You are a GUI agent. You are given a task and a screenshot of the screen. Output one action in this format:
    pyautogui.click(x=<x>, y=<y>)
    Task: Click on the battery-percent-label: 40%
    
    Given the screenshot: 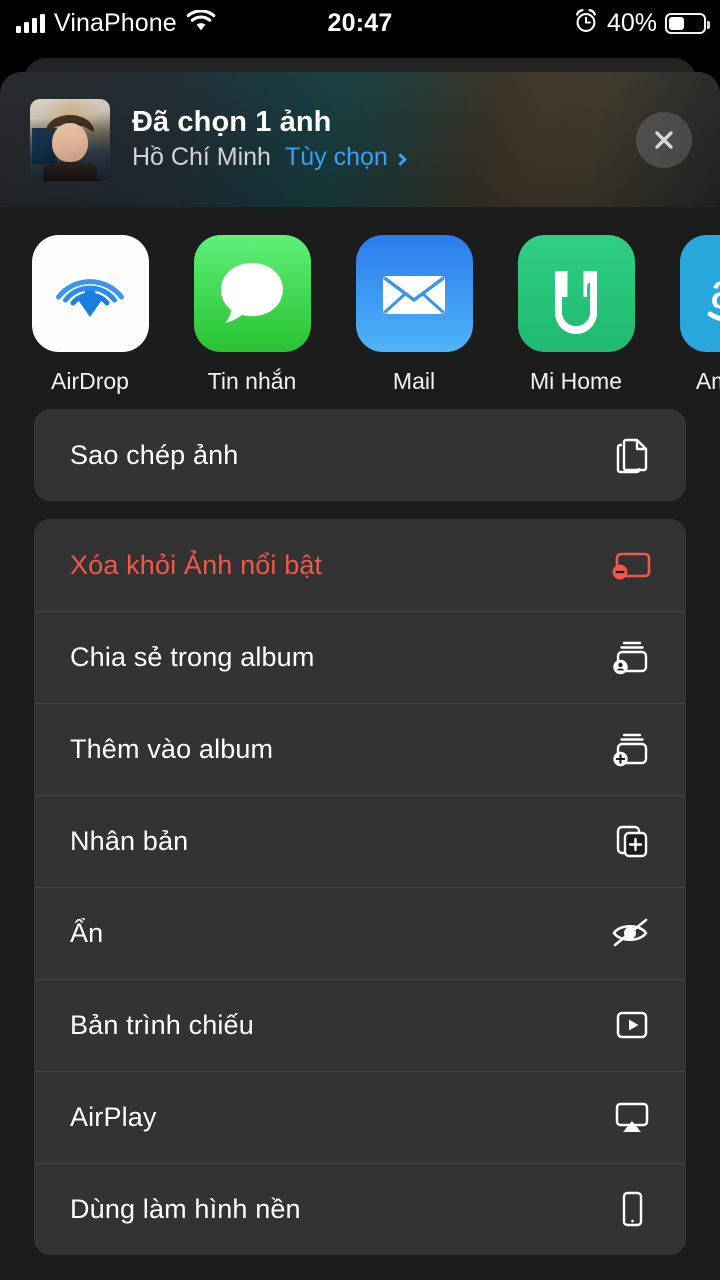 What is the action you would take?
    pyautogui.click(x=631, y=22)
    